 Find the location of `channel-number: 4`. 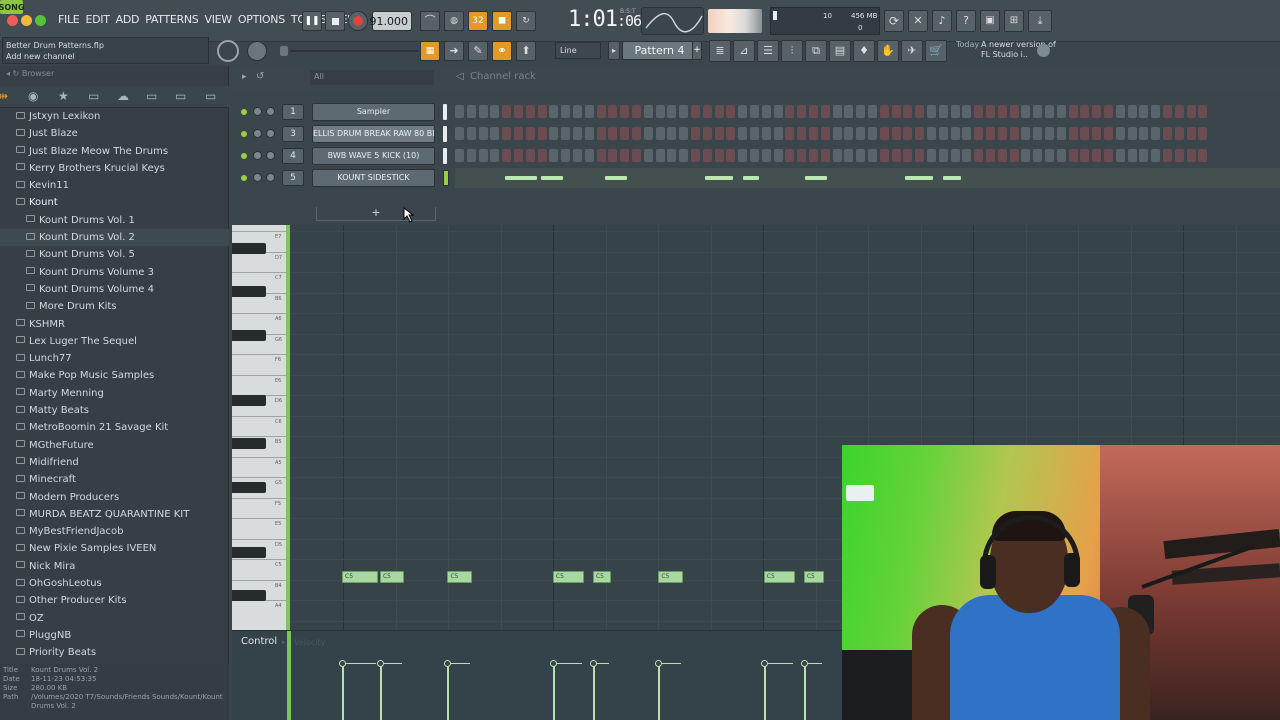

channel-number: 4 is located at coordinates (293, 156).